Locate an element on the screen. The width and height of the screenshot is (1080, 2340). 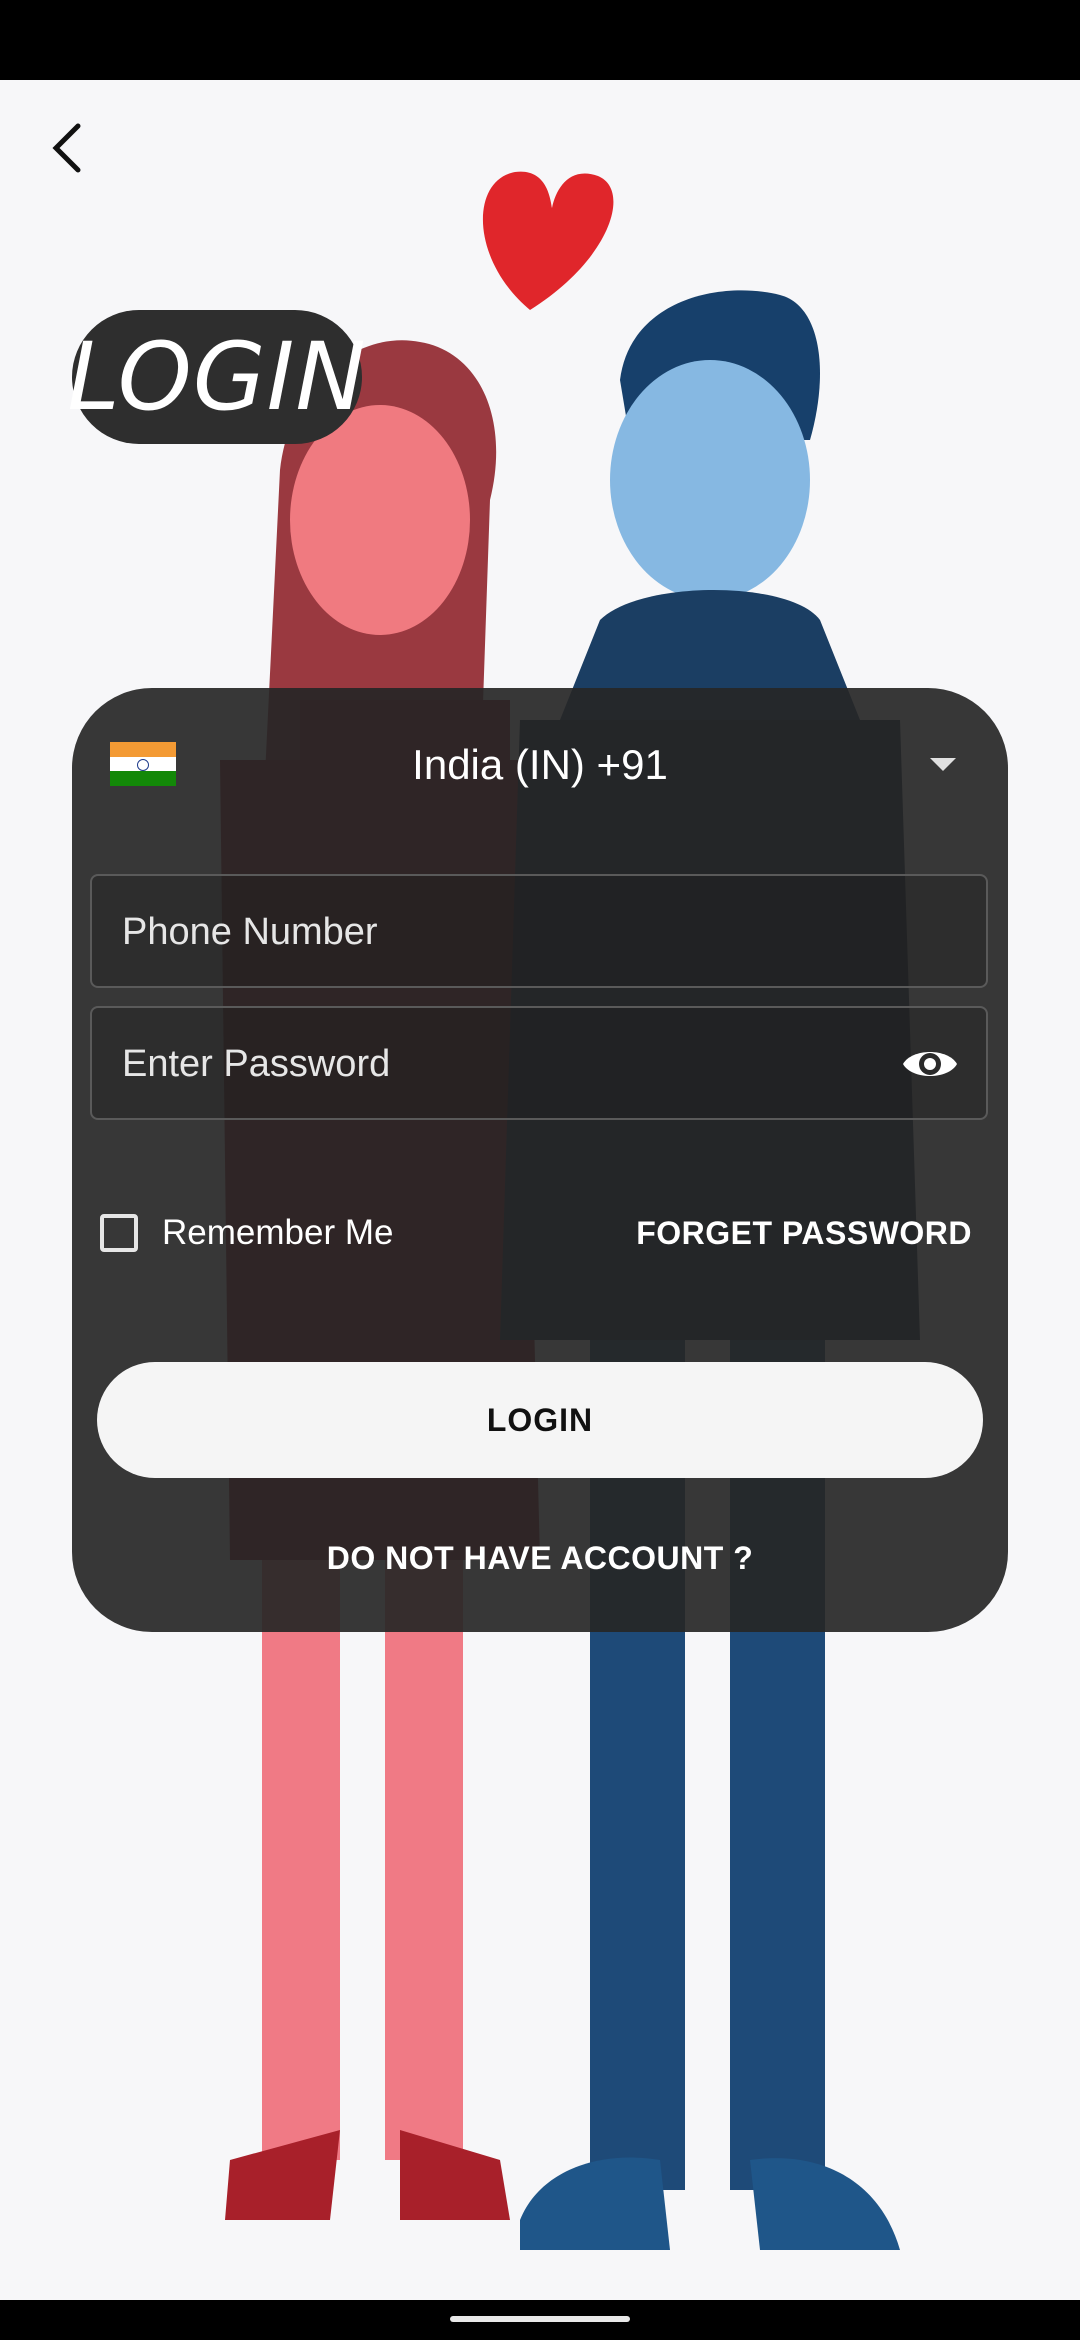
password-input is located at coordinates (502, 1064).